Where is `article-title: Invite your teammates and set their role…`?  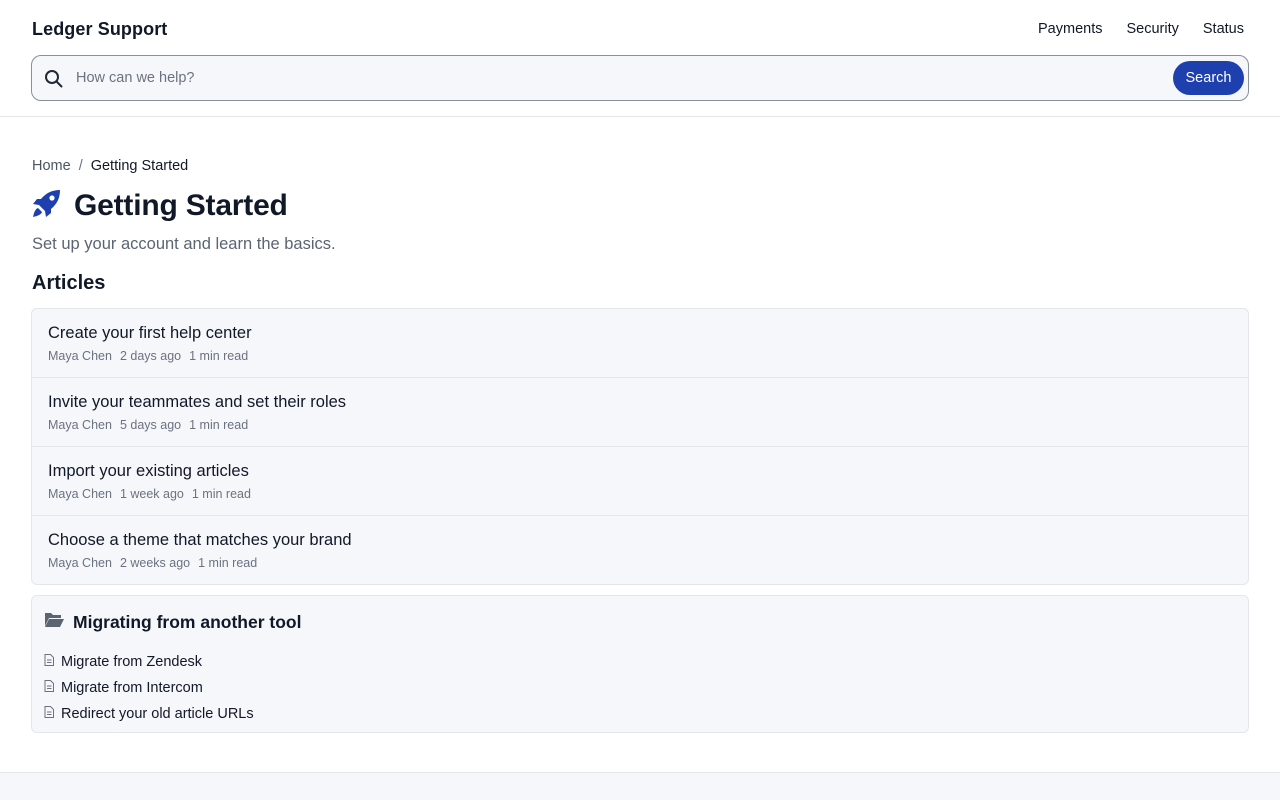
article-title: Invite your teammates and set their role… is located at coordinates (640, 402).